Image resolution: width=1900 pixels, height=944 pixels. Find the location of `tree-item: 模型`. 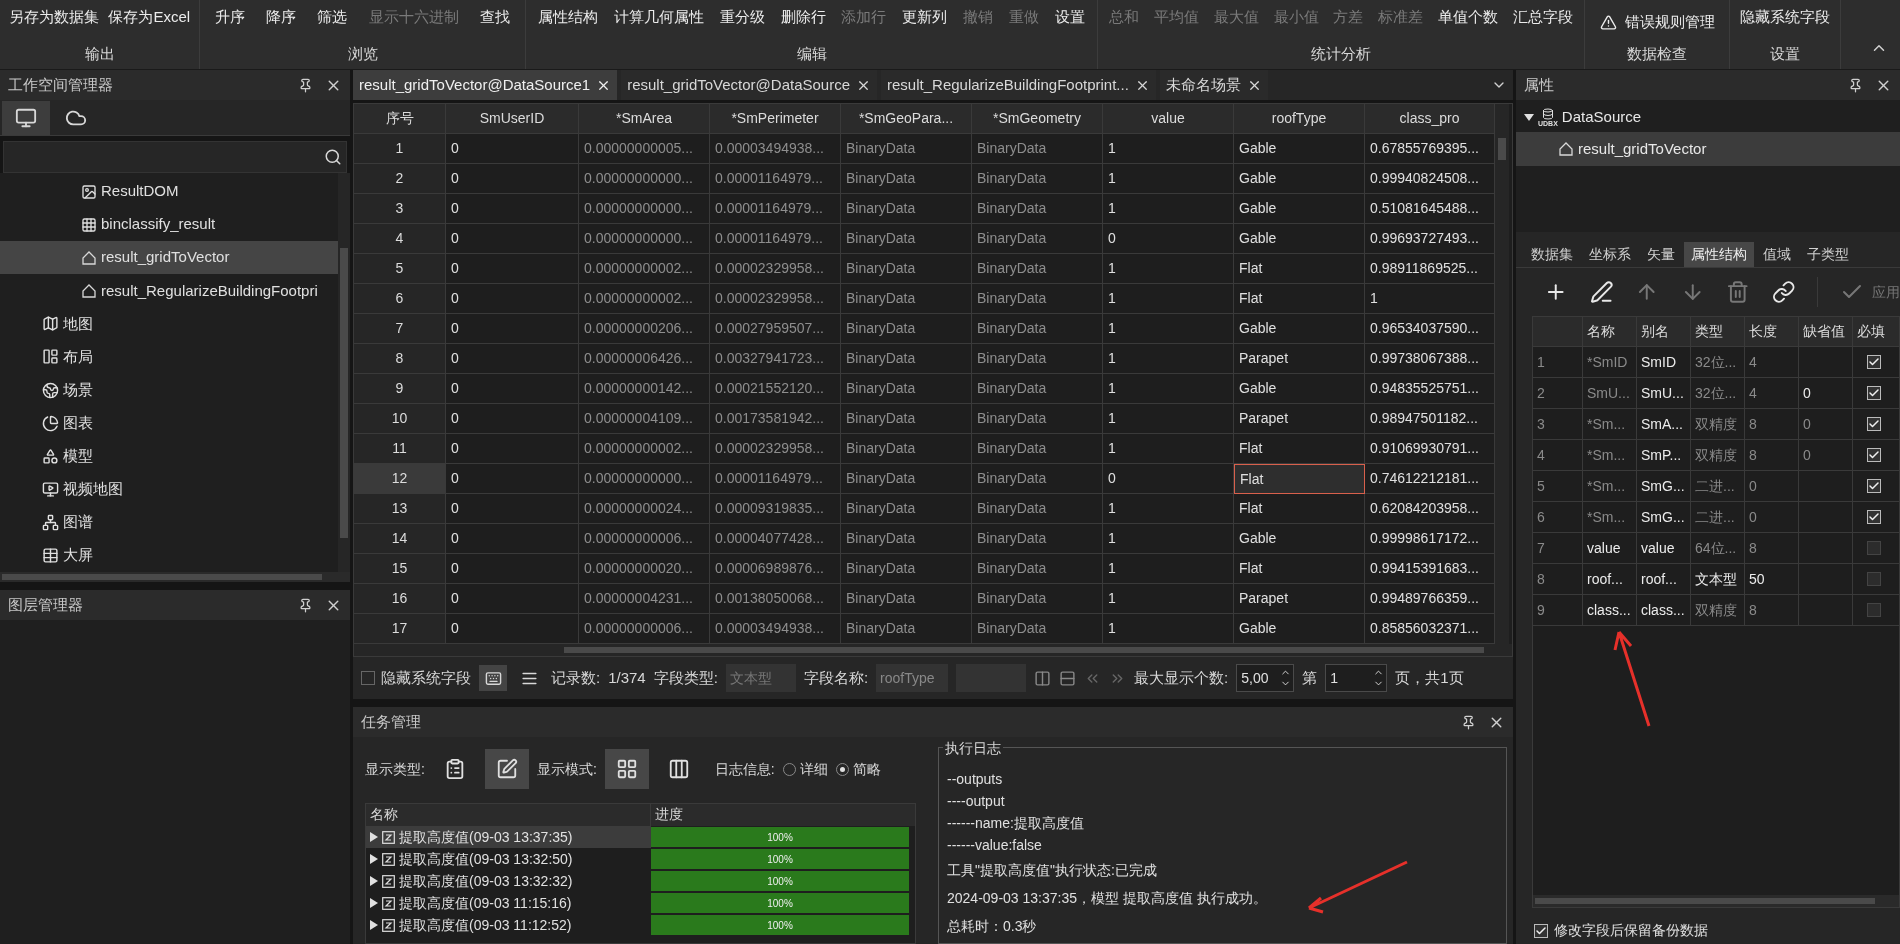

tree-item: 模型 is located at coordinates (169, 456).